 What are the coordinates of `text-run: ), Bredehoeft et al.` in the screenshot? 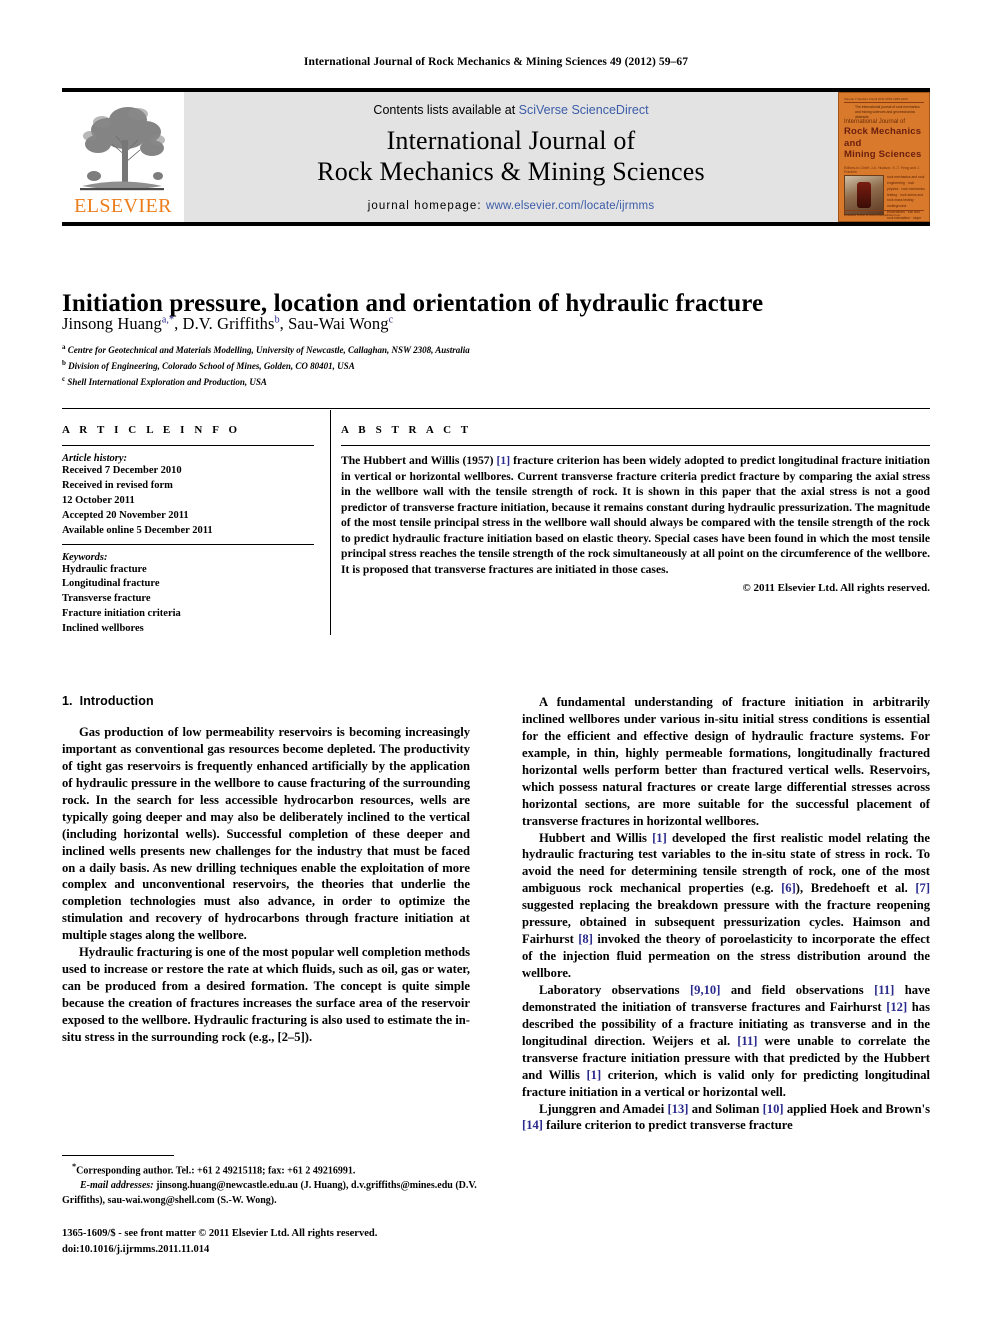 It's located at (855, 888).